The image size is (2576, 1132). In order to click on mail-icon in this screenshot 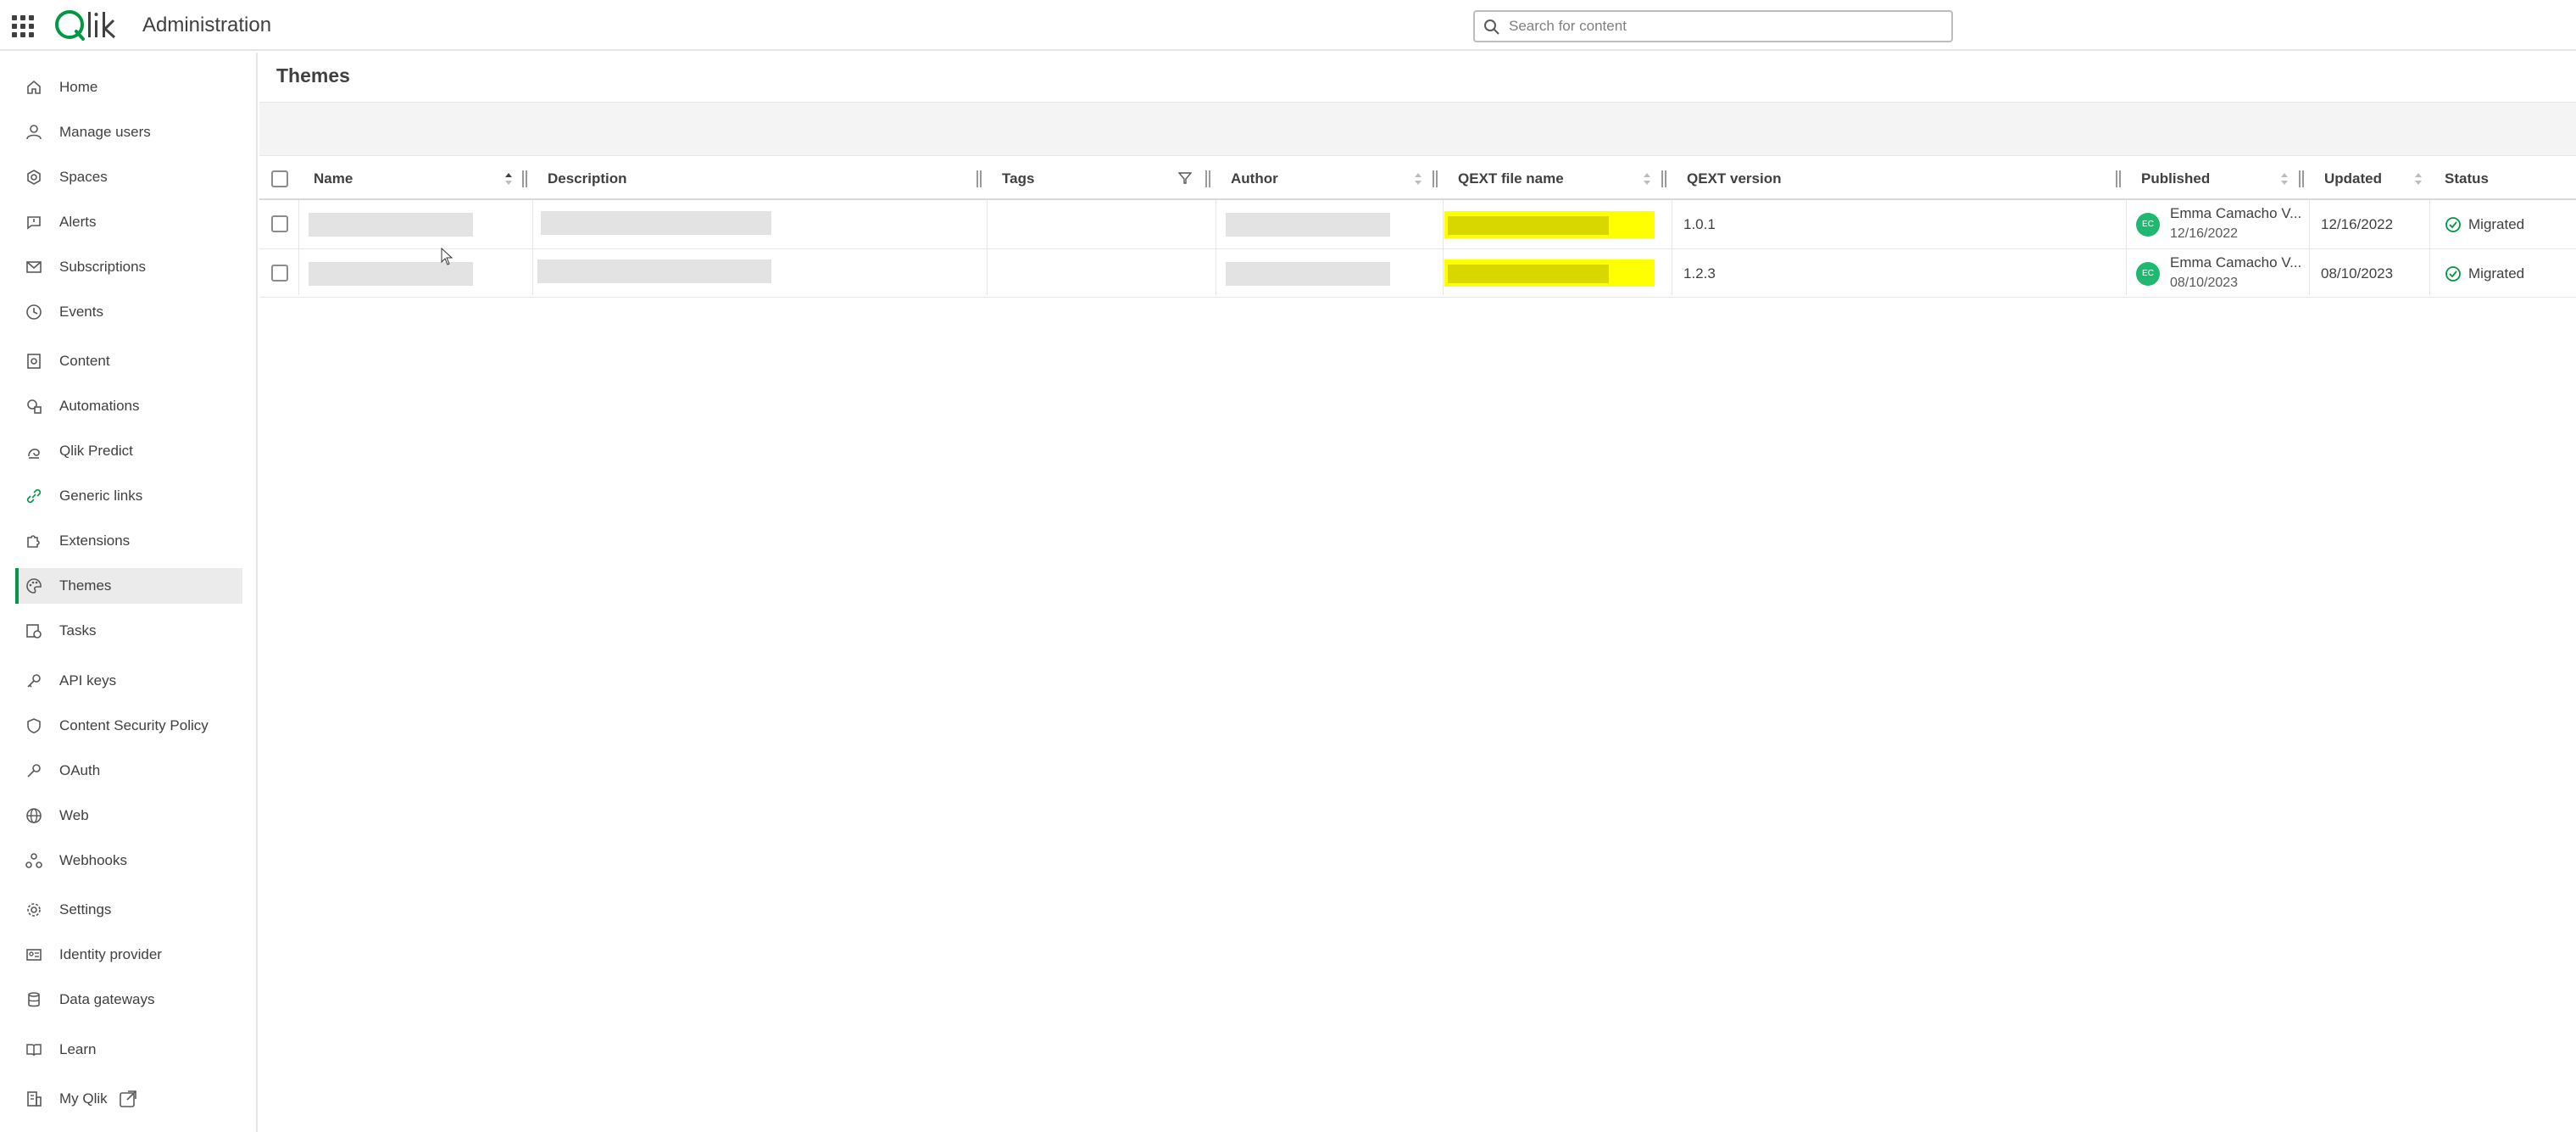, I will do `click(34, 267)`.